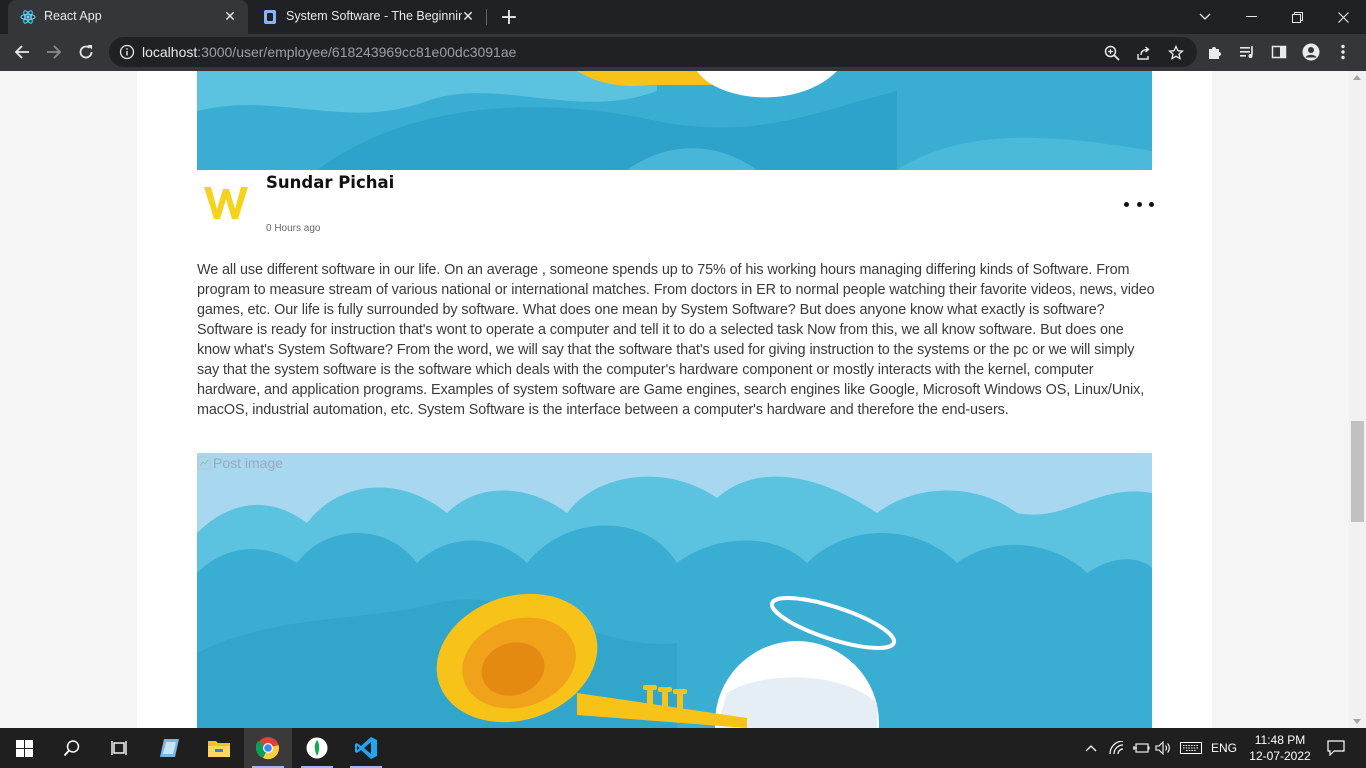  What do you see at coordinates (374, 16) in the screenshot?
I see `tab-title: System Software - The Beginning` at bounding box center [374, 16].